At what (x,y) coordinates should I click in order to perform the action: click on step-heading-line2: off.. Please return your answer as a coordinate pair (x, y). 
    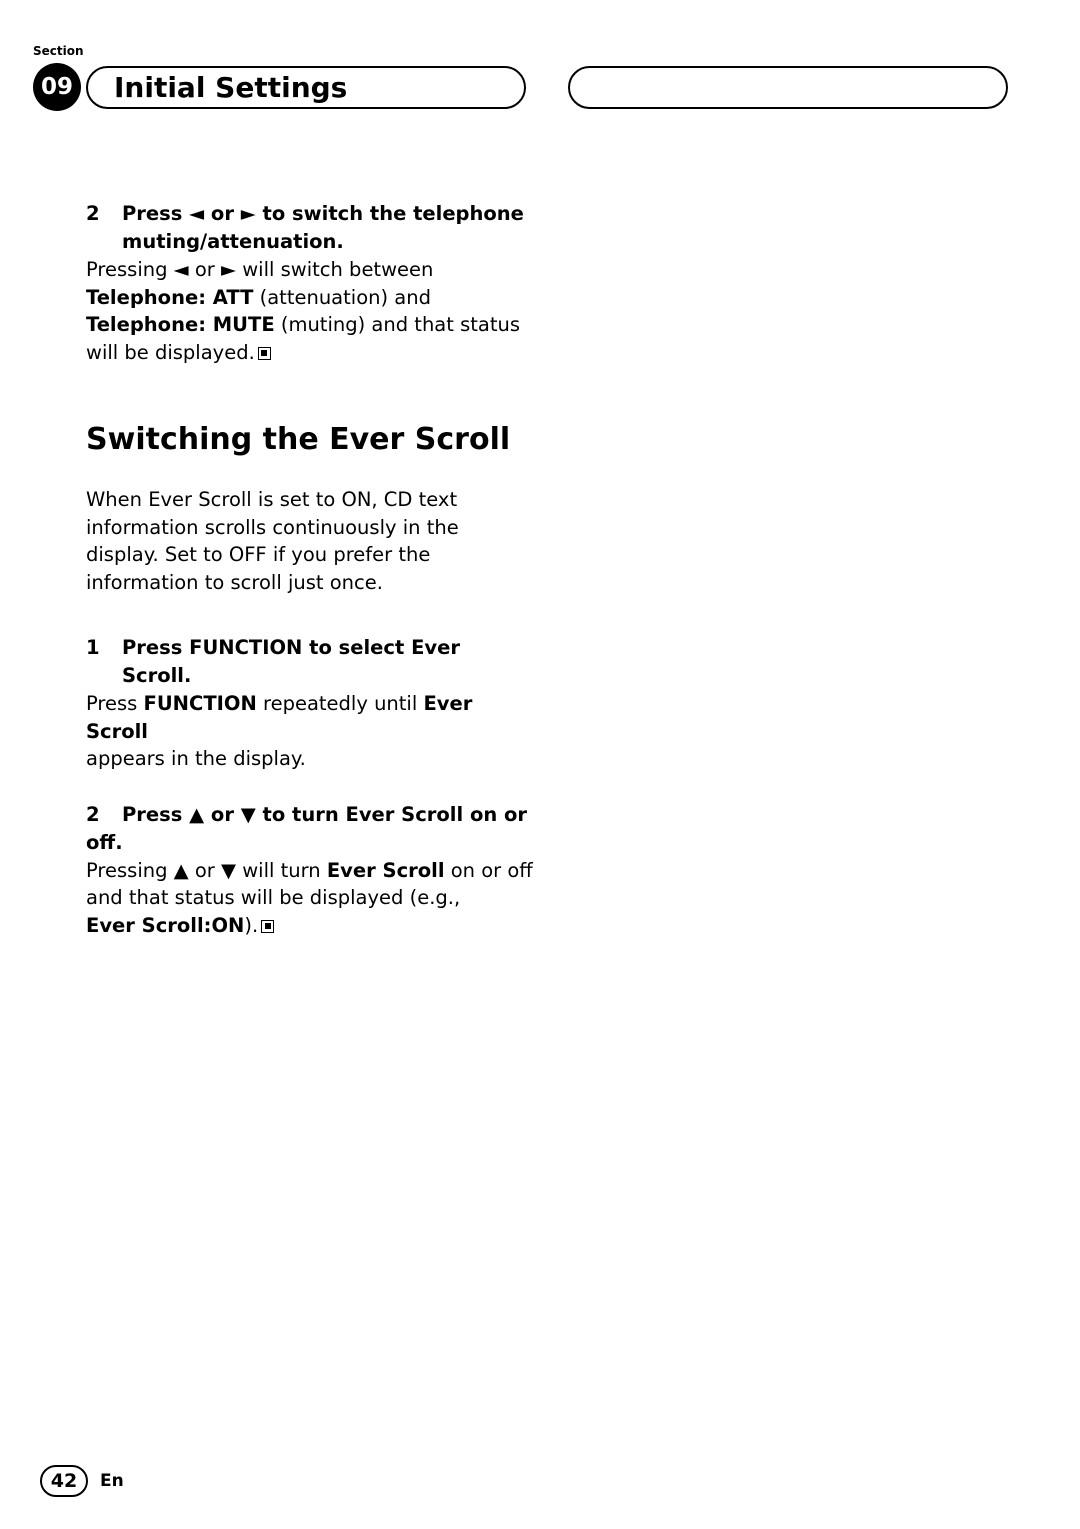
    Looking at the image, I should click on (104, 842).